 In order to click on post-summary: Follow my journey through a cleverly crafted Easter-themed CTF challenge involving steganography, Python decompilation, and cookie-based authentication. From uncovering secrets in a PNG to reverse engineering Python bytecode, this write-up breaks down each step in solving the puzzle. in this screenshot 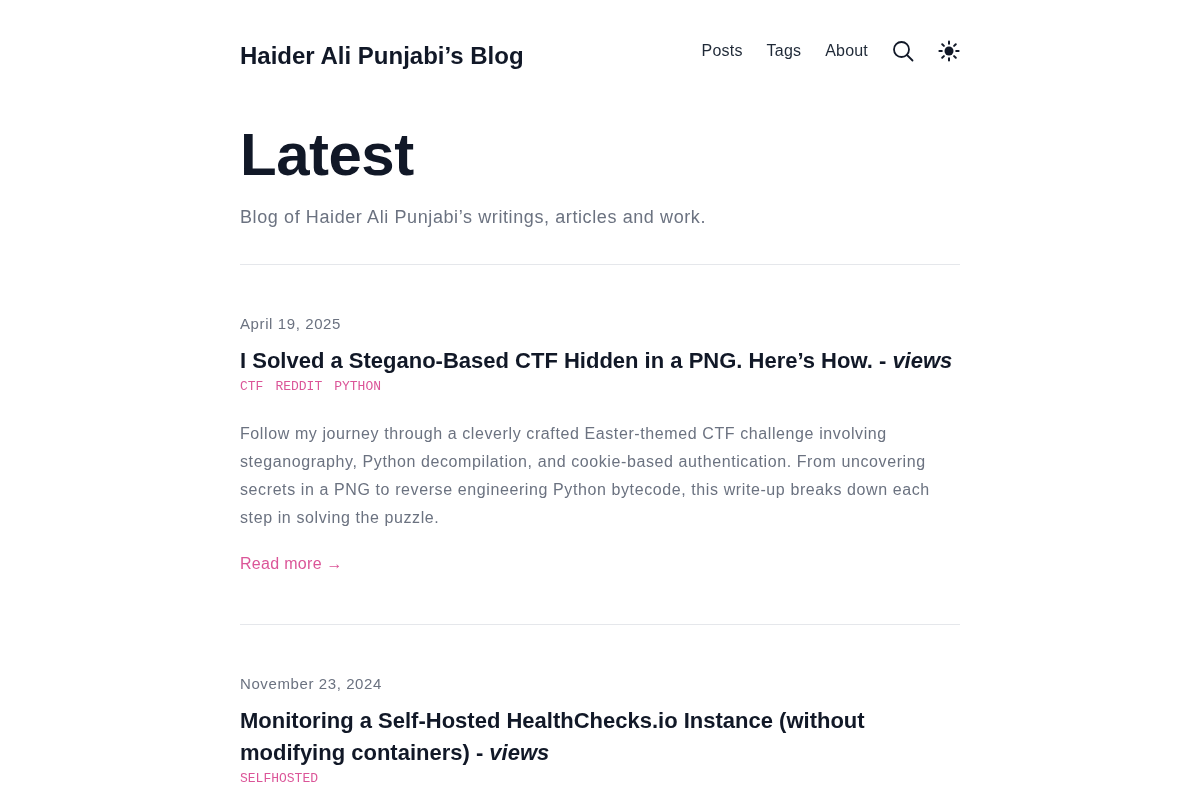, I will do `click(585, 476)`.